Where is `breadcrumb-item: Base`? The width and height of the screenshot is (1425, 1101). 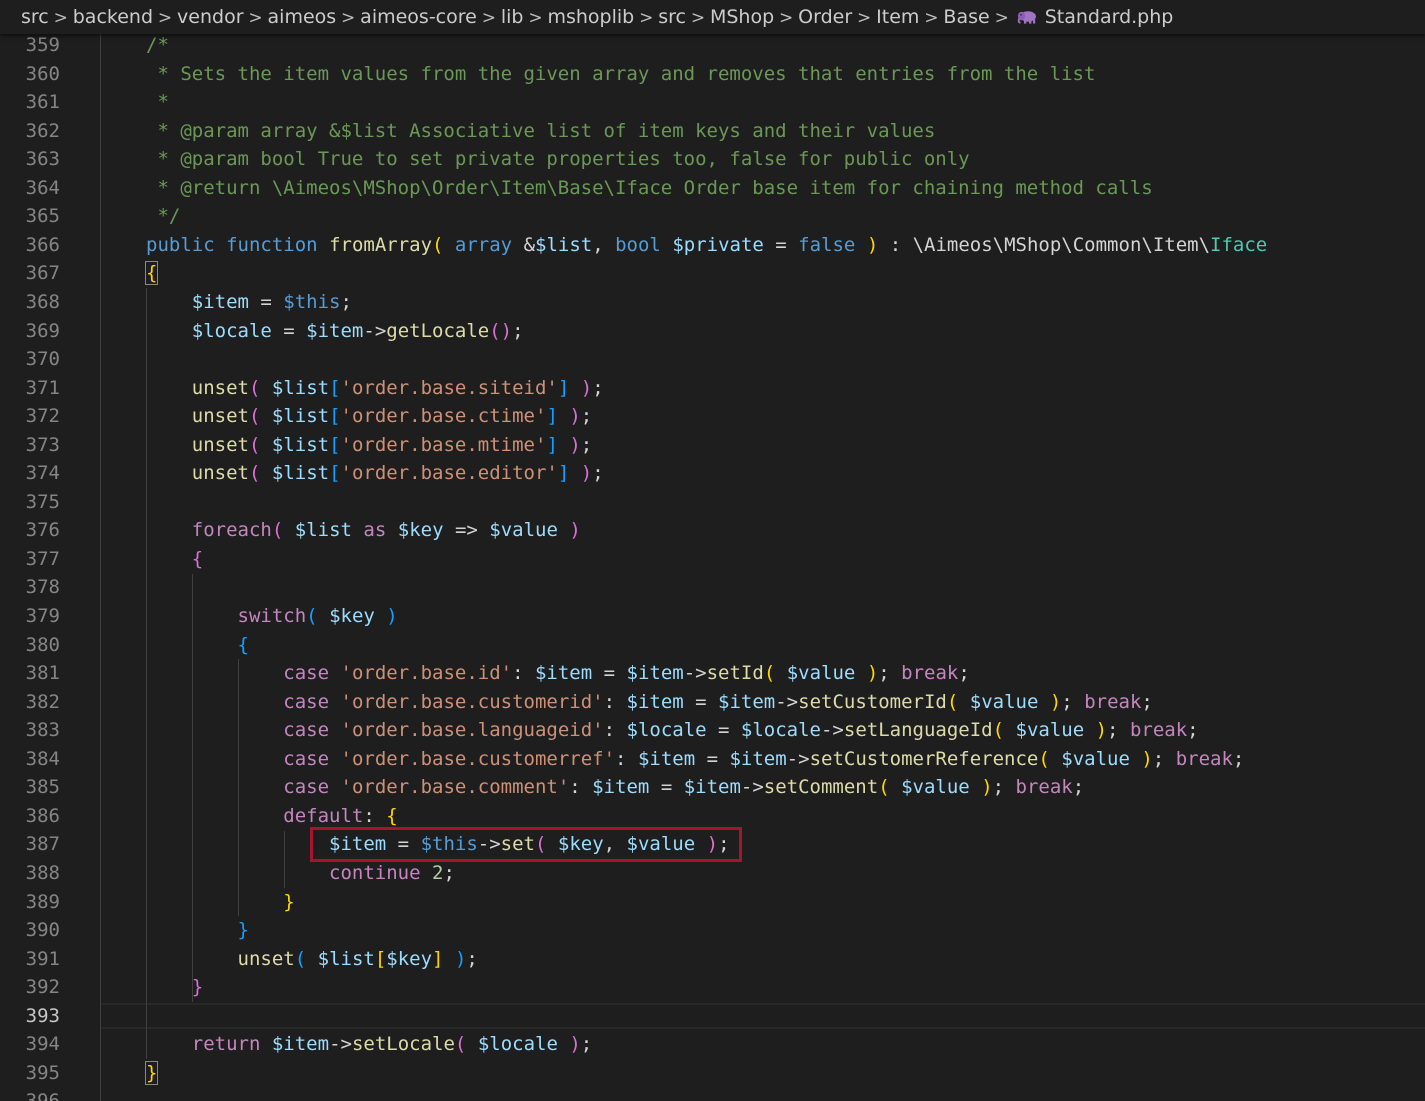
breadcrumb-item: Base is located at coordinates (966, 17).